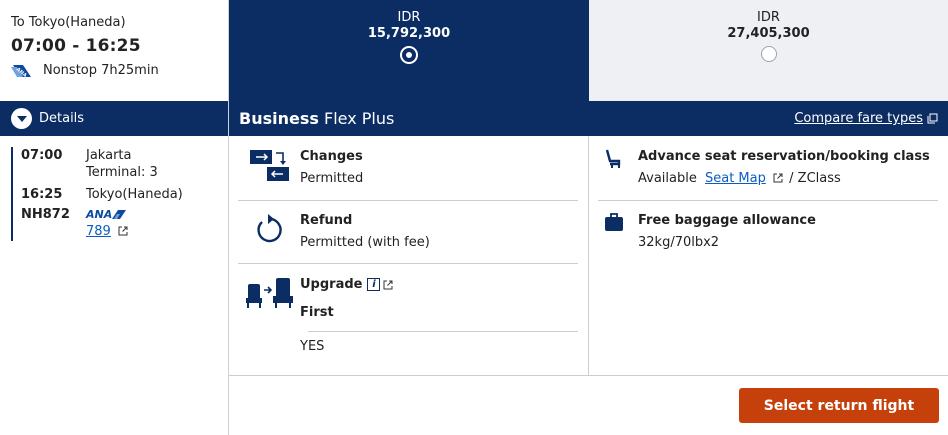 The image size is (948, 435). I want to click on upgrade-title: Upgrade, so click(331, 284).